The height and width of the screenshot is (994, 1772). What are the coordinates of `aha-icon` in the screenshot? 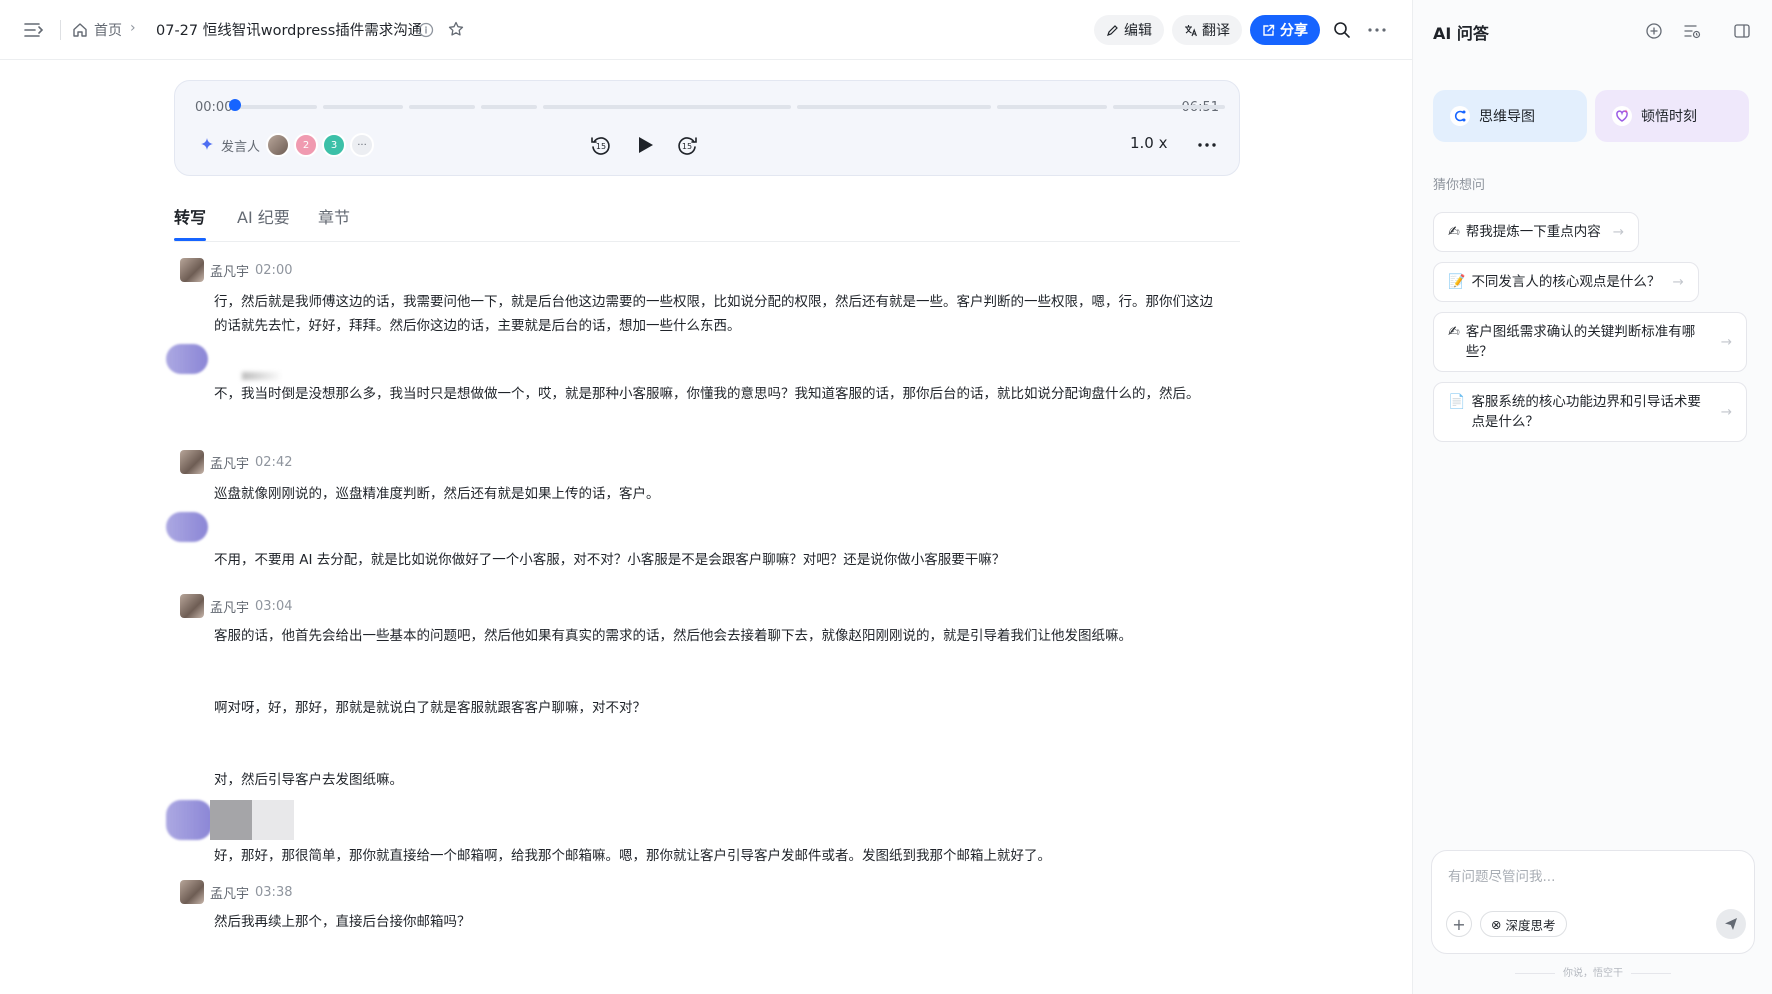 It's located at (1622, 116).